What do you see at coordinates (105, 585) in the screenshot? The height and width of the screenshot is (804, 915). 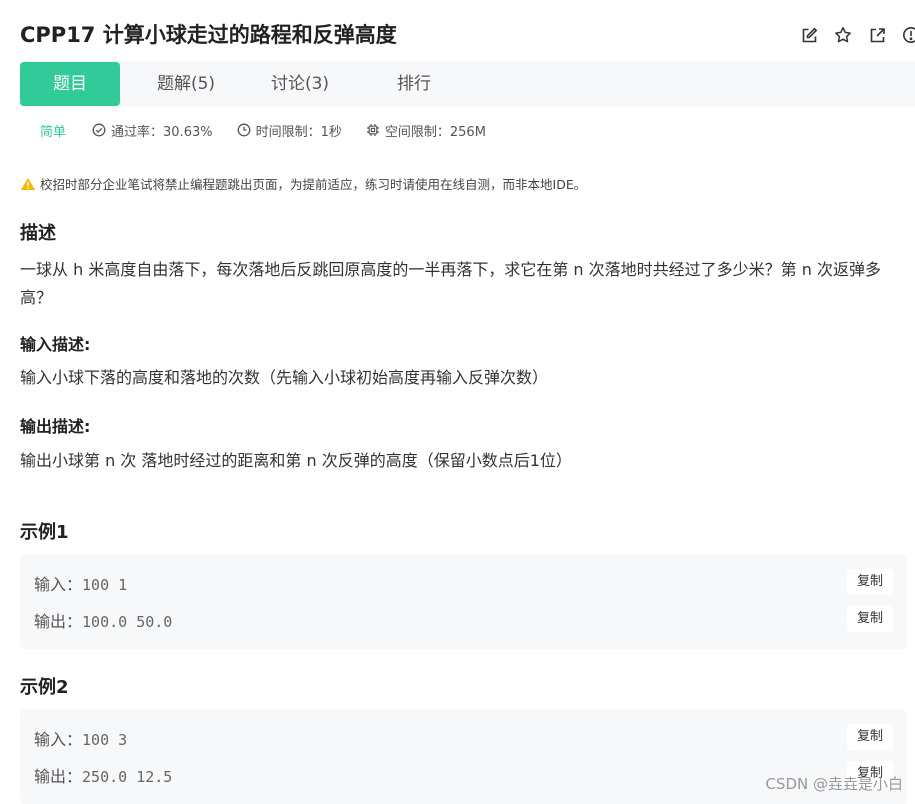 I see `example-1-input-value: 100 1` at bounding box center [105, 585].